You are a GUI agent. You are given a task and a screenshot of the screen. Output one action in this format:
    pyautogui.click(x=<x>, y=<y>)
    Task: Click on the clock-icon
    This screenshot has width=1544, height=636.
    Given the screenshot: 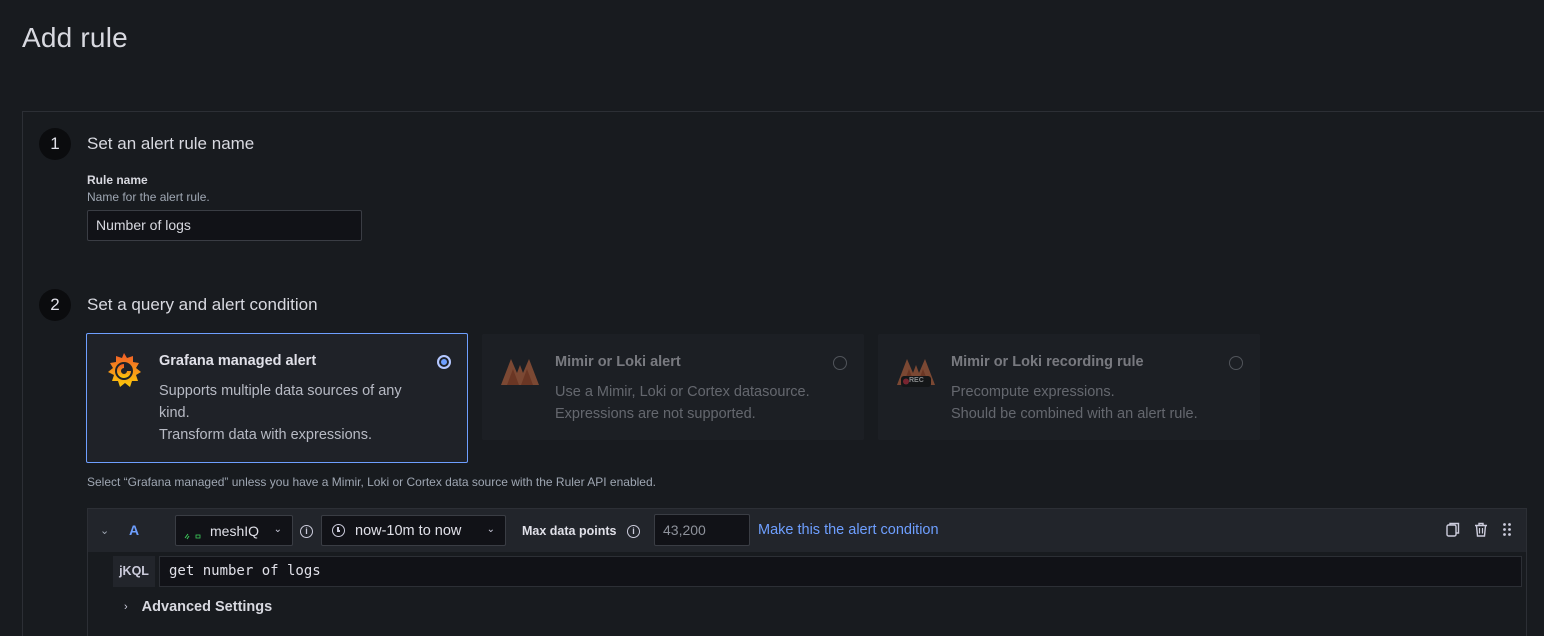 What is the action you would take?
    pyautogui.click(x=338, y=530)
    